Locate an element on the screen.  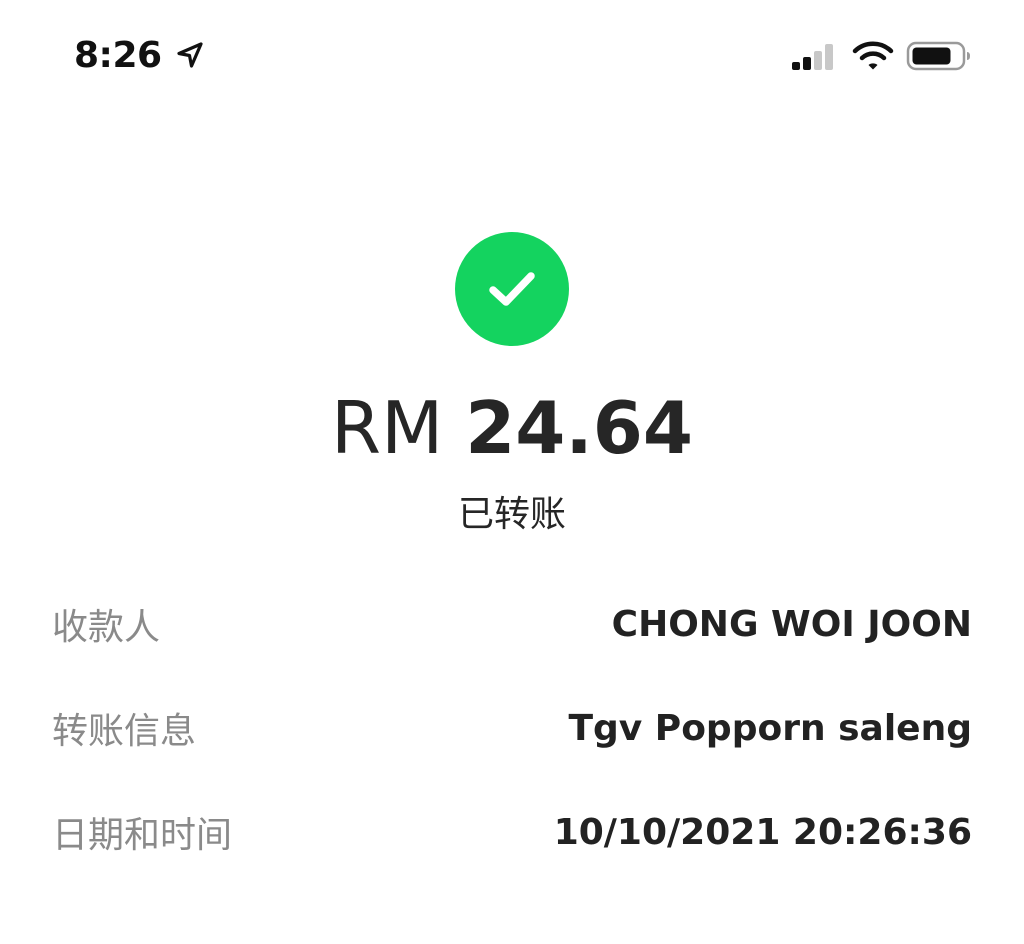
wifi-icon is located at coordinates (873, 56).